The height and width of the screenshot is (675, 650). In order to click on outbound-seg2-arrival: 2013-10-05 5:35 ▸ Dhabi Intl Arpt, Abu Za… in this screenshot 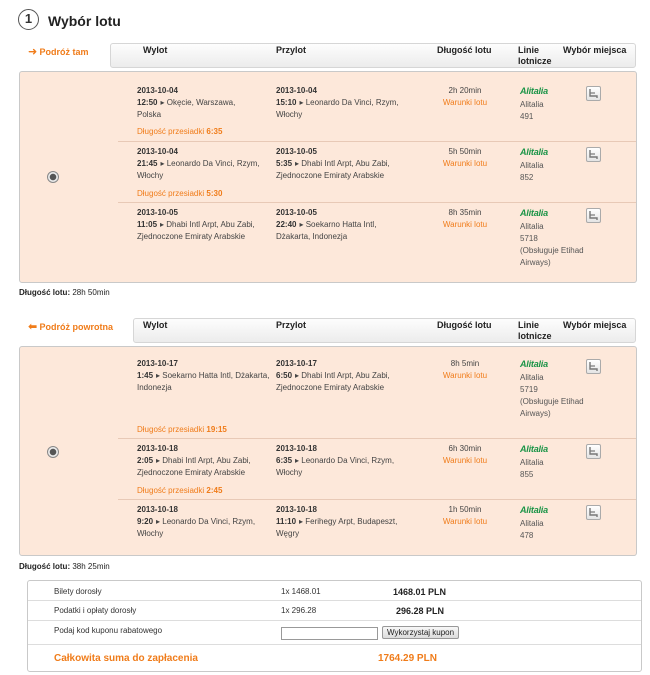, I will do `click(333, 163)`.